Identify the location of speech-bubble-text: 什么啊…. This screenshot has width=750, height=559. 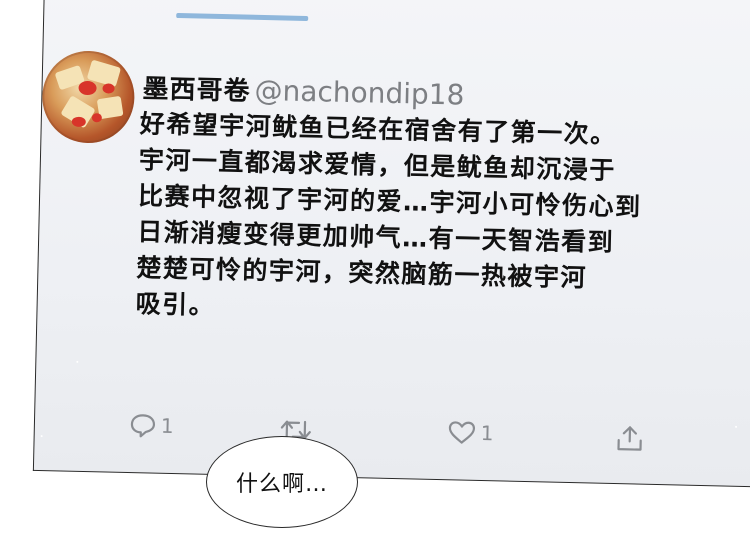
(281, 484).